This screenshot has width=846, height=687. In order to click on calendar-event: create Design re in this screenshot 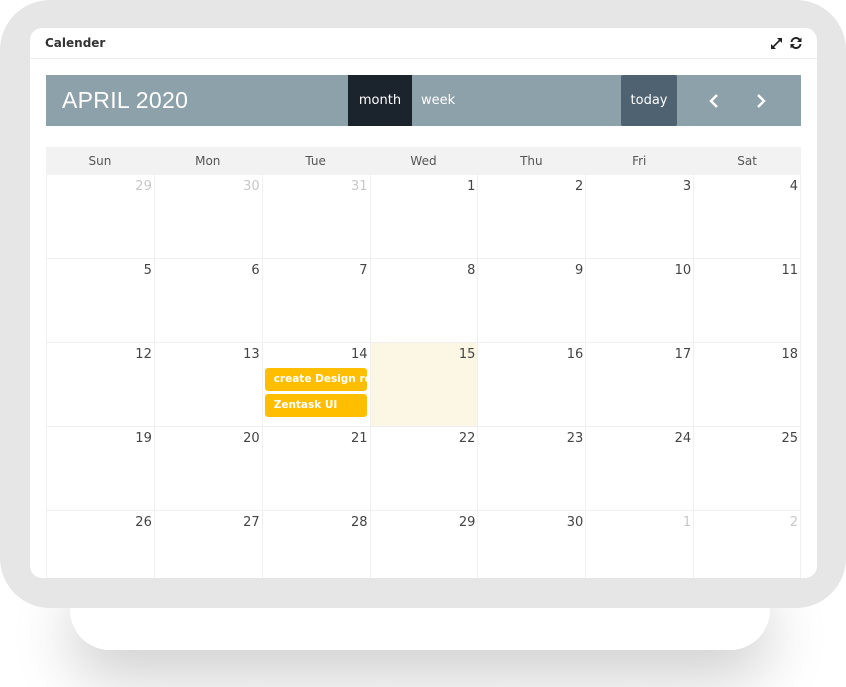, I will do `click(315, 379)`.